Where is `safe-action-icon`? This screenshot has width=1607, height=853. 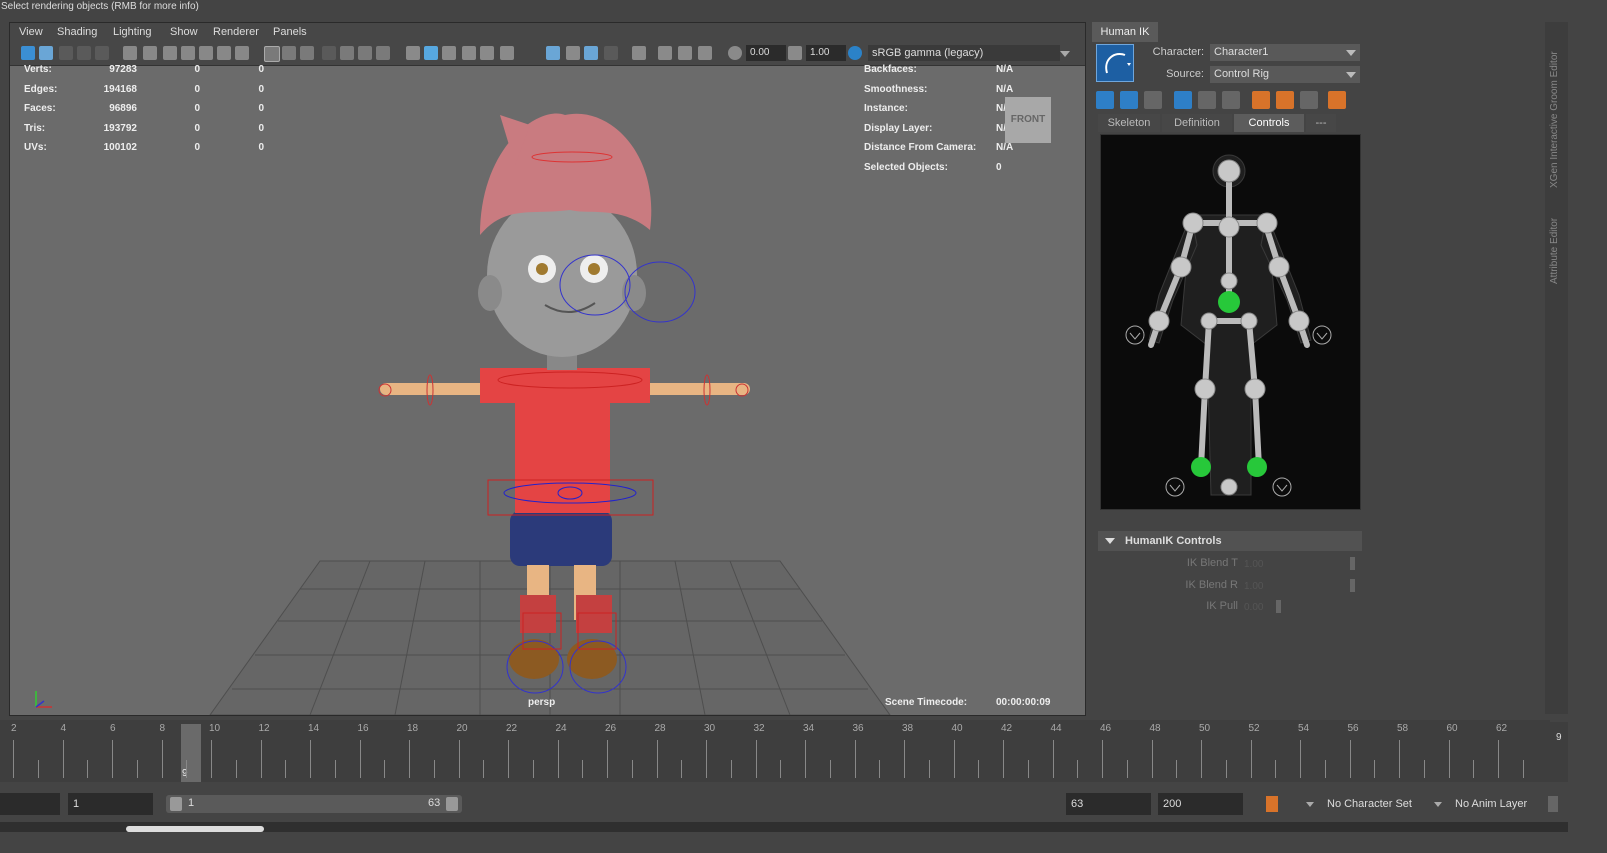 safe-action-icon is located at coordinates (242, 53).